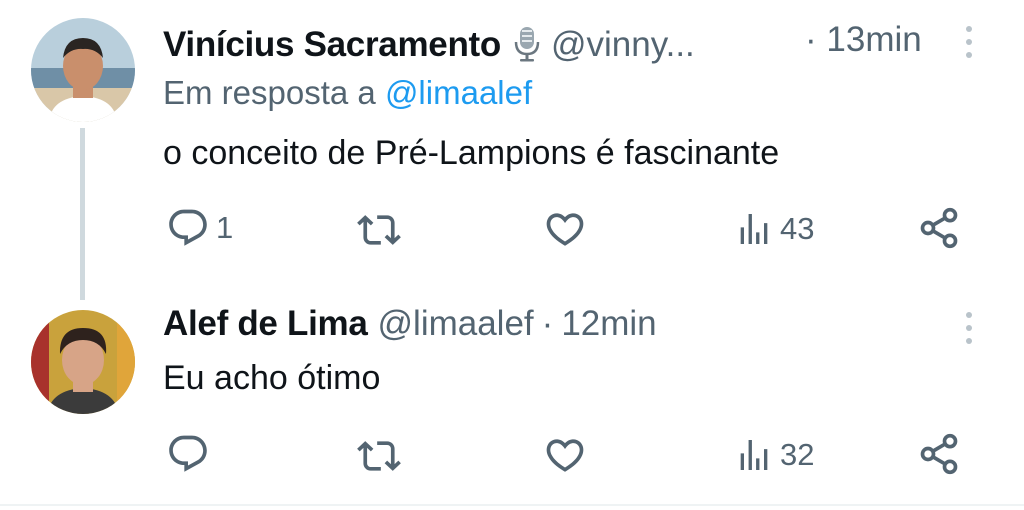  I want to click on action-bar: 1 43, so click(512, 230).